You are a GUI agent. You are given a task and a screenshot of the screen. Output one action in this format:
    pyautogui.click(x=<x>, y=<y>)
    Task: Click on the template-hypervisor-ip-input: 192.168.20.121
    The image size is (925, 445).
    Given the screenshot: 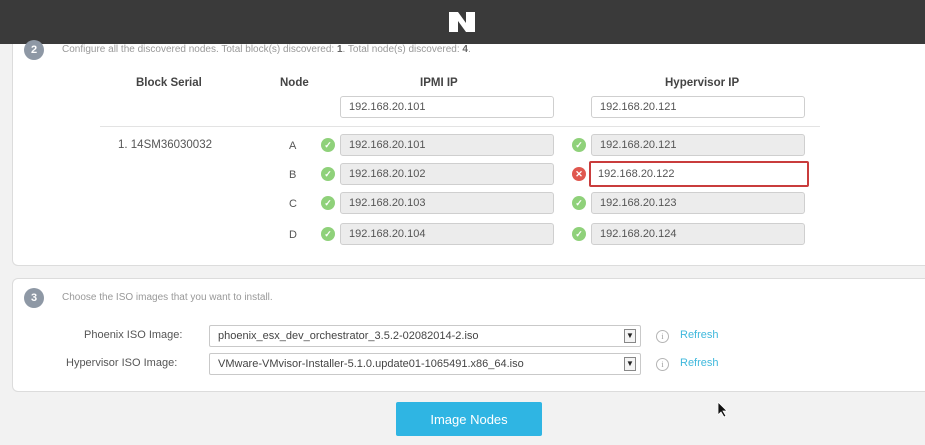 What is the action you would take?
    pyautogui.click(x=698, y=107)
    